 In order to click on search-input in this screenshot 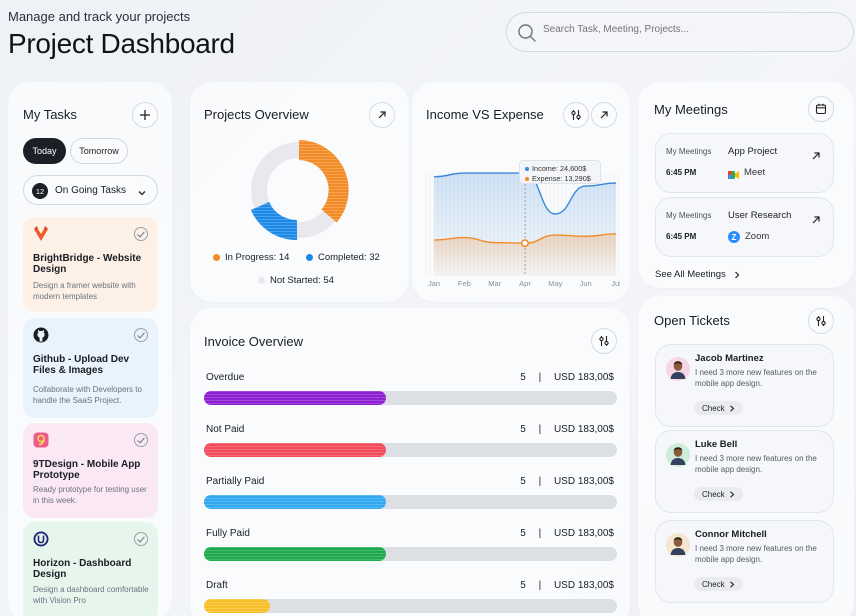, I will do `click(693, 29)`.